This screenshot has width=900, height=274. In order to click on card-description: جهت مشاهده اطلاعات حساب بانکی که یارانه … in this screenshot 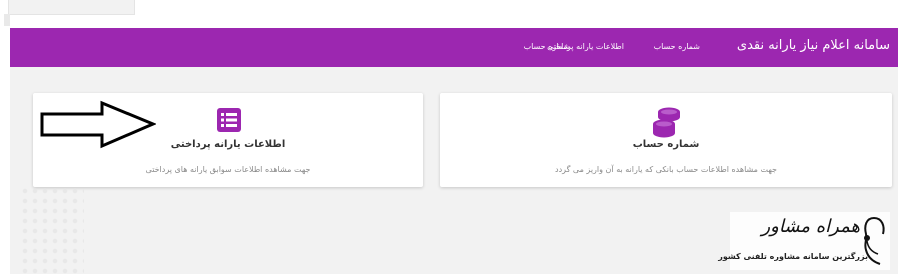, I will do `click(666, 169)`.